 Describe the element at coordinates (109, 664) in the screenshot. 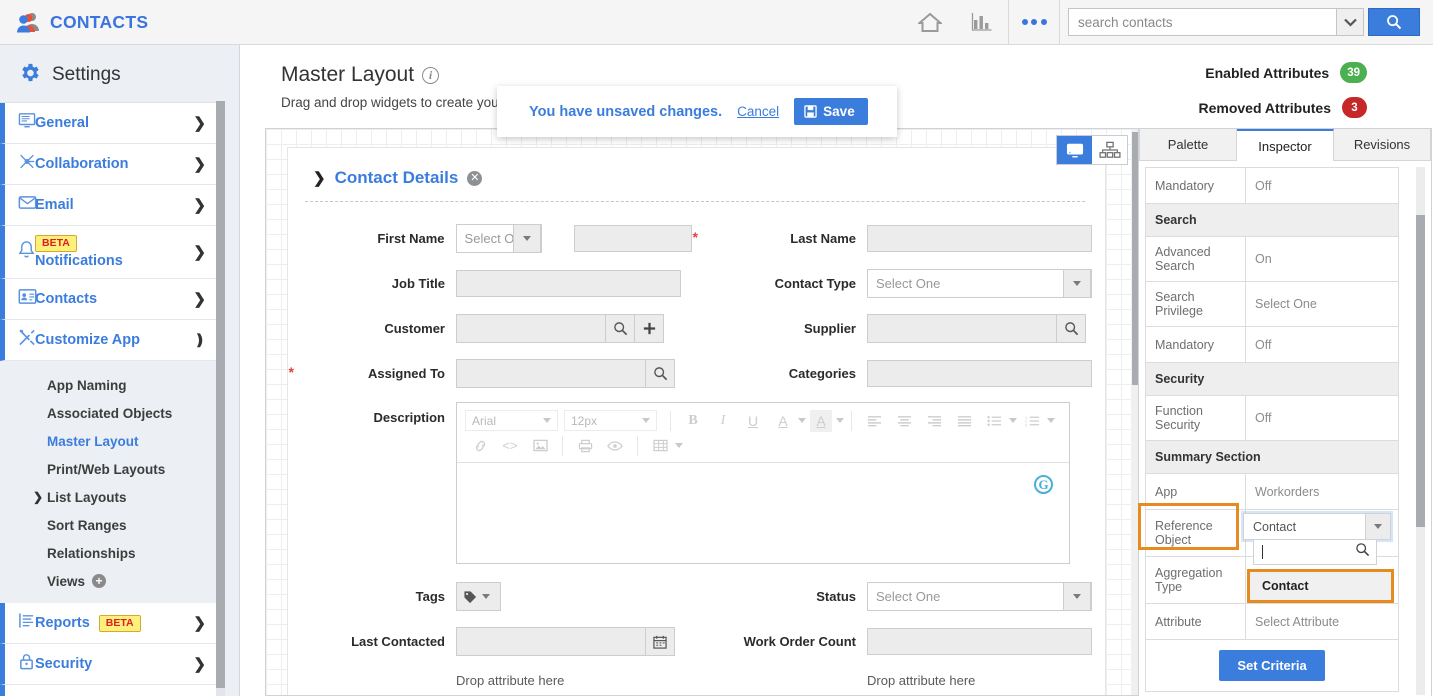

I see `sidebar-item-security: Security ❯` at that location.